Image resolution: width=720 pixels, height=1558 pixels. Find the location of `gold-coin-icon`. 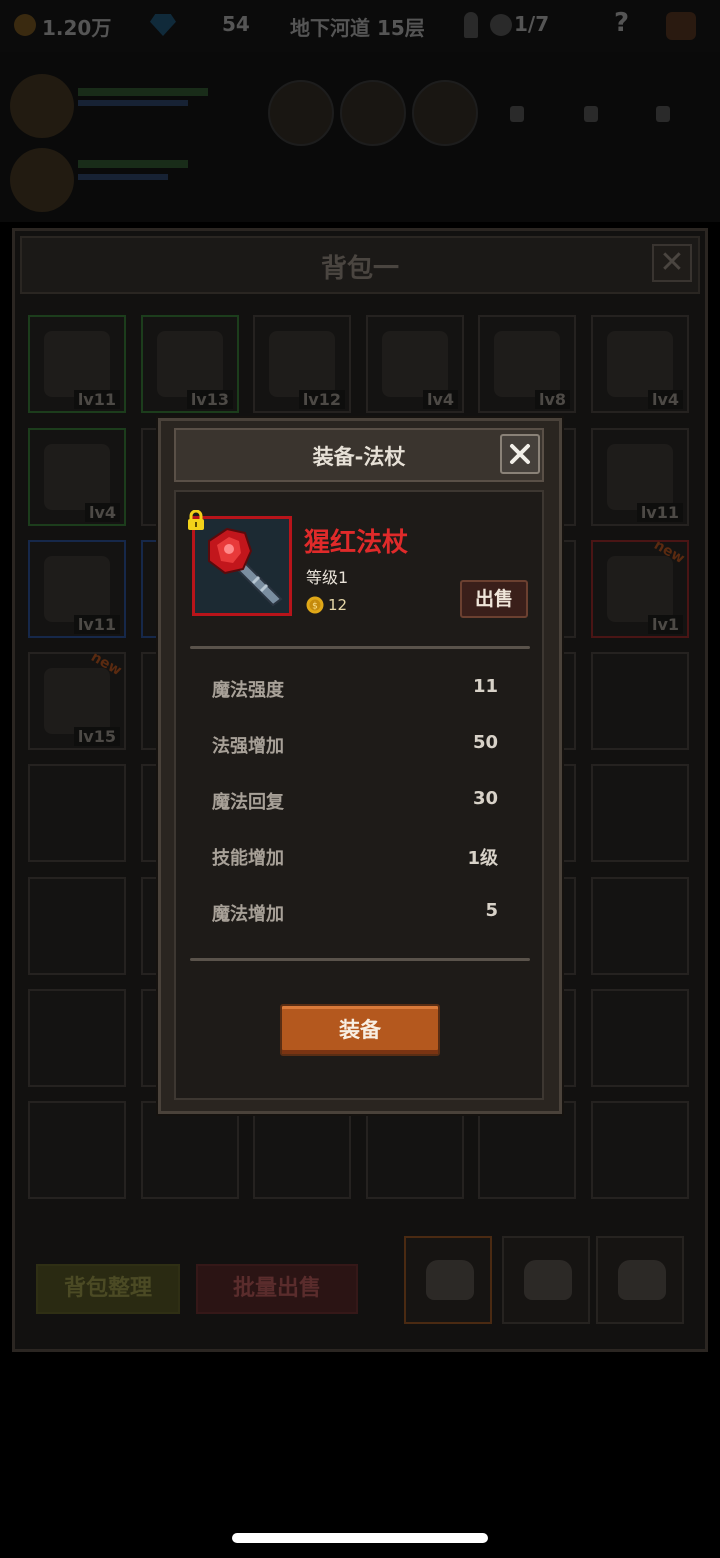

gold-coin-icon is located at coordinates (25, 25).